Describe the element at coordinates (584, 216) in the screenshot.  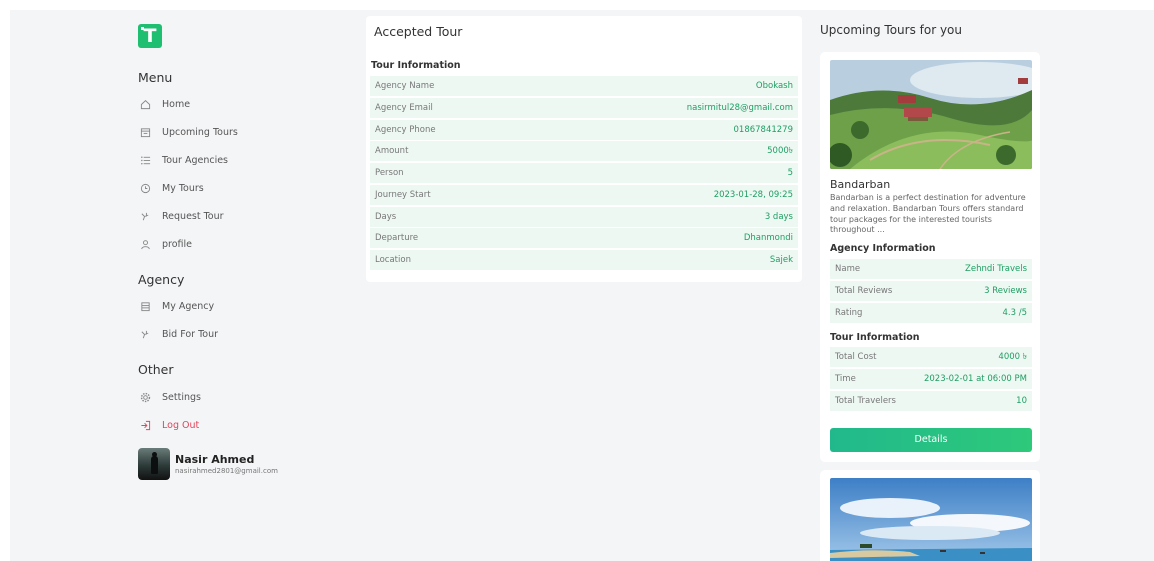
I see `info-row-days: Days 3 days` at that location.